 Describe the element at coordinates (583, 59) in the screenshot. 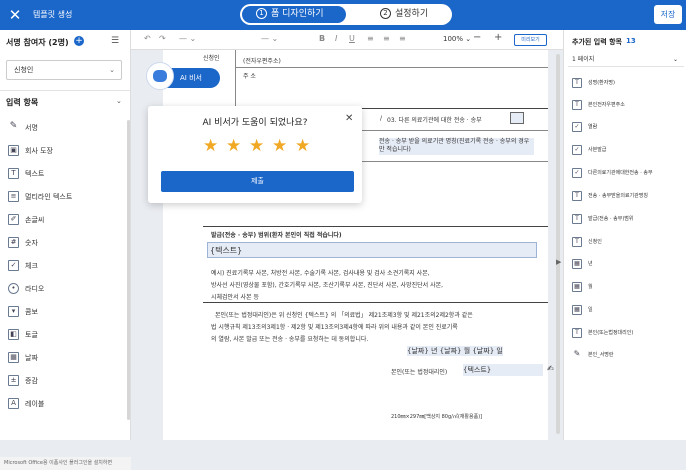

I see `page-group-label: 1 페이지` at that location.